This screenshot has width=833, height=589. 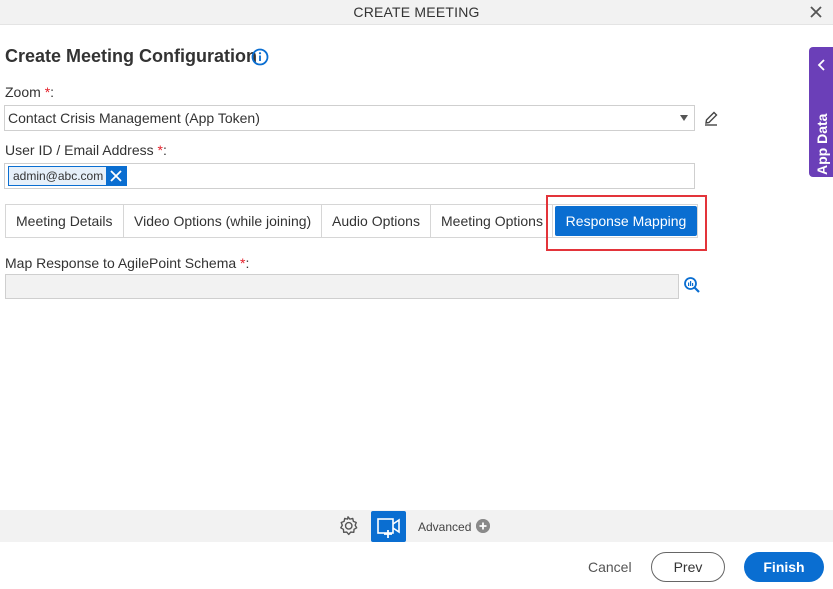 I want to click on user-id-label: User ID / Email Address *:, so click(x=86, y=150).